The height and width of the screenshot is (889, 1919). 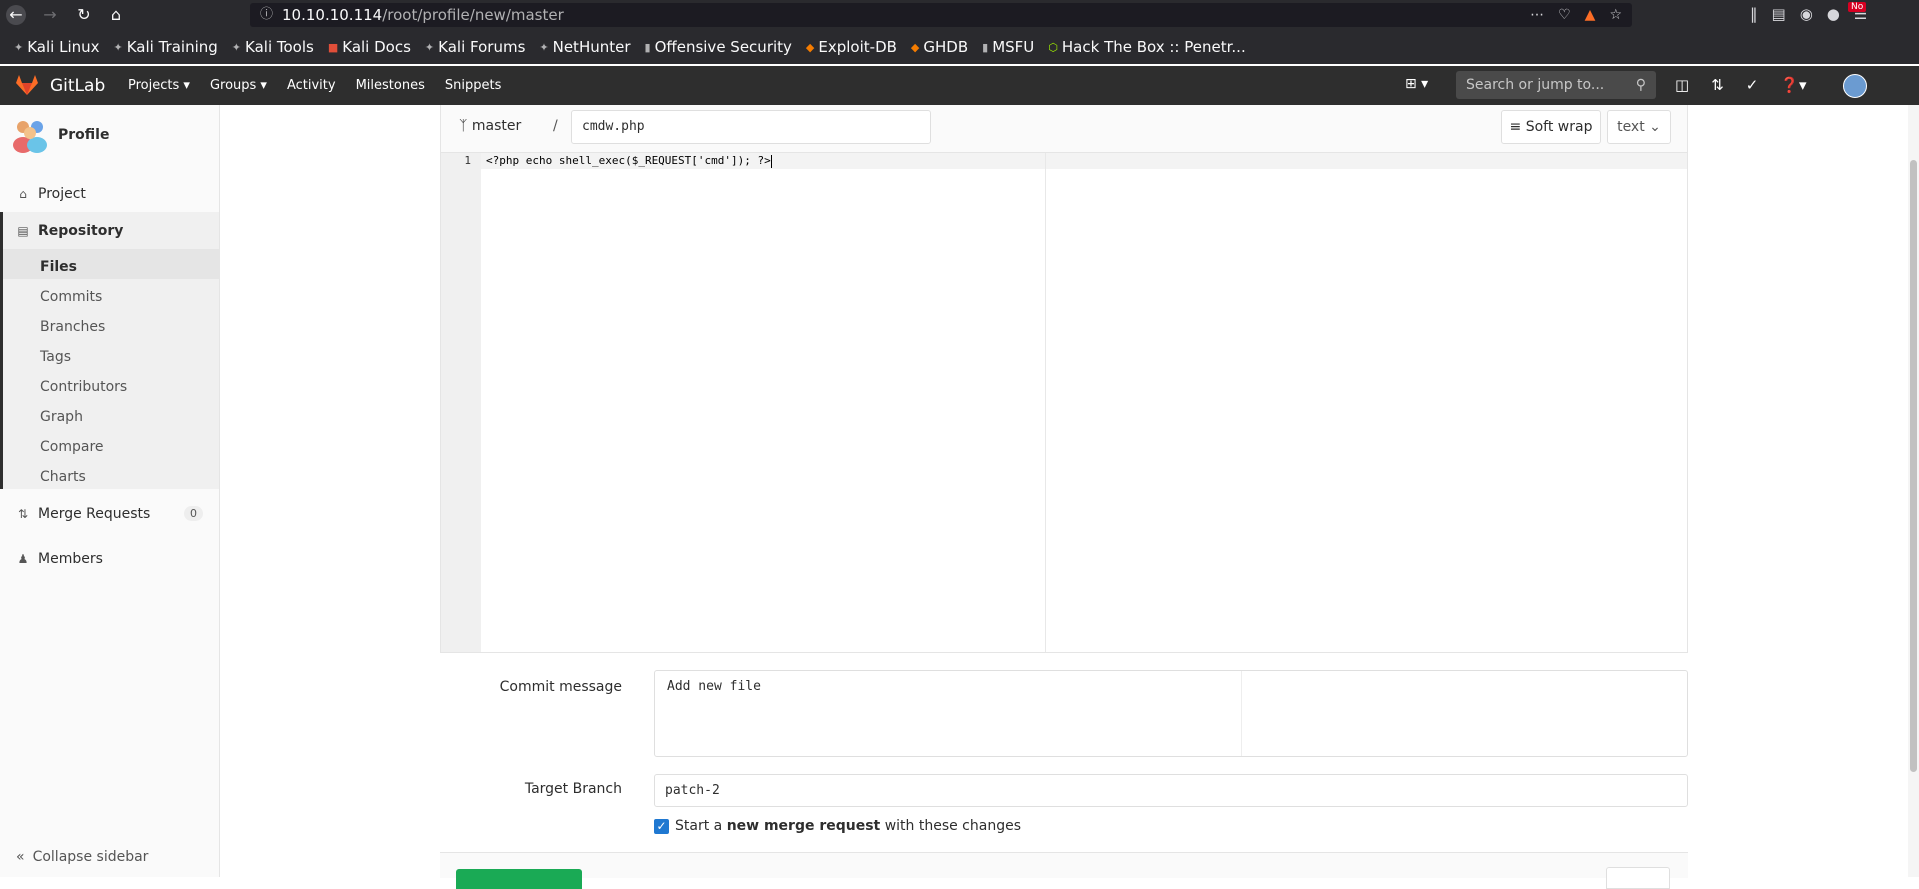 I want to click on file-editor-header: ᛉ master / cmdw.php ≡ Soft wrap text ⌄, so click(x=1064, y=129).